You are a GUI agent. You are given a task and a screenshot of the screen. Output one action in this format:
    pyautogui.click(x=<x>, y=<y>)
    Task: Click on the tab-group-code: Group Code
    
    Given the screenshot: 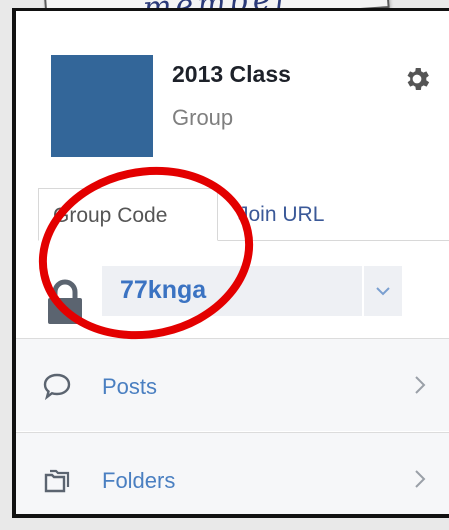 What is the action you would take?
    pyautogui.click(x=128, y=214)
    